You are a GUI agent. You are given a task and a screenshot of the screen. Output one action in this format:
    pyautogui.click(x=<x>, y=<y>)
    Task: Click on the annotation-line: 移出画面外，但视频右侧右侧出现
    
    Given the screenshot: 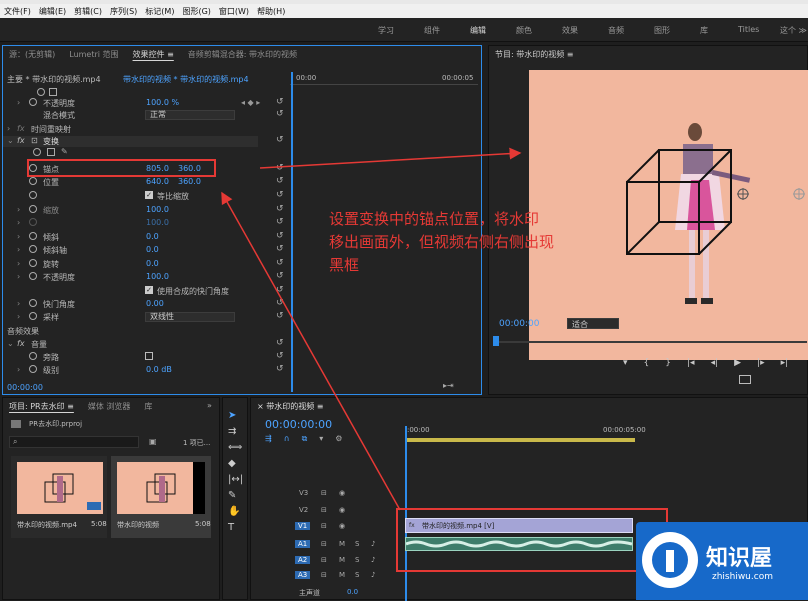 What is the action you would take?
    pyautogui.click(x=442, y=242)
    